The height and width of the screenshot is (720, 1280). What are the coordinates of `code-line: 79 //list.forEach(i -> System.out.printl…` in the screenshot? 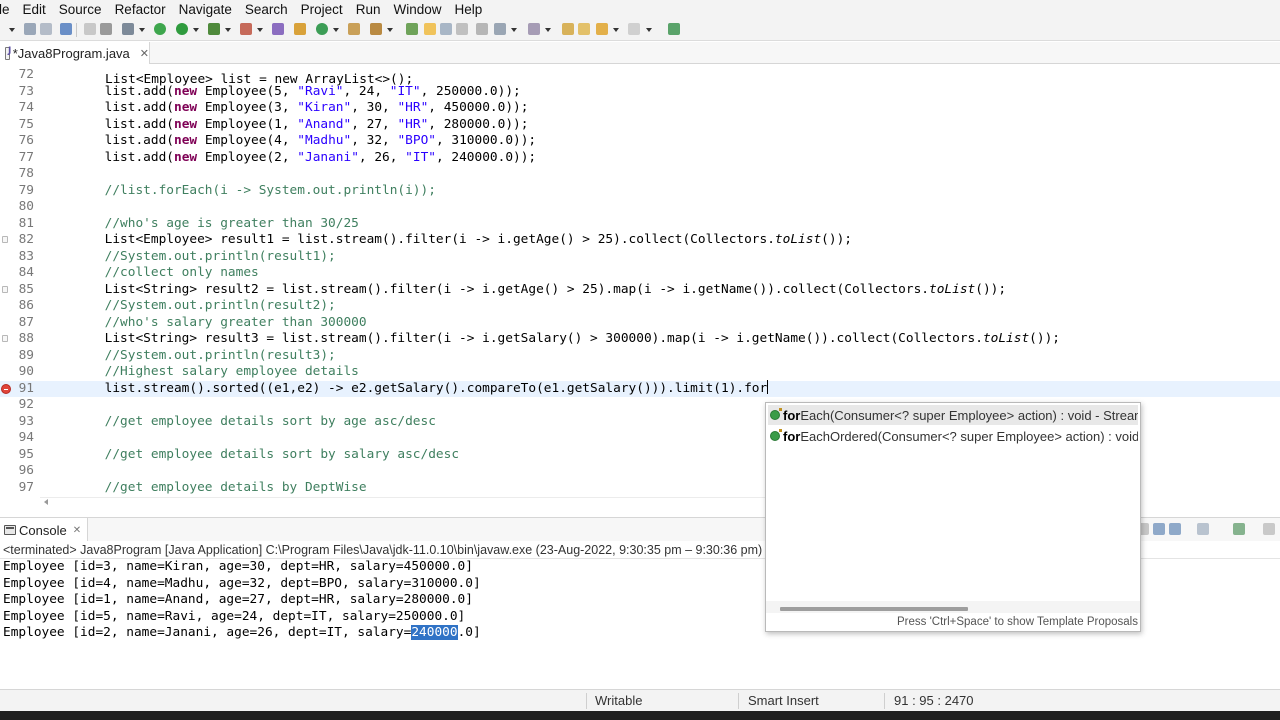 It's located at (640, 191).